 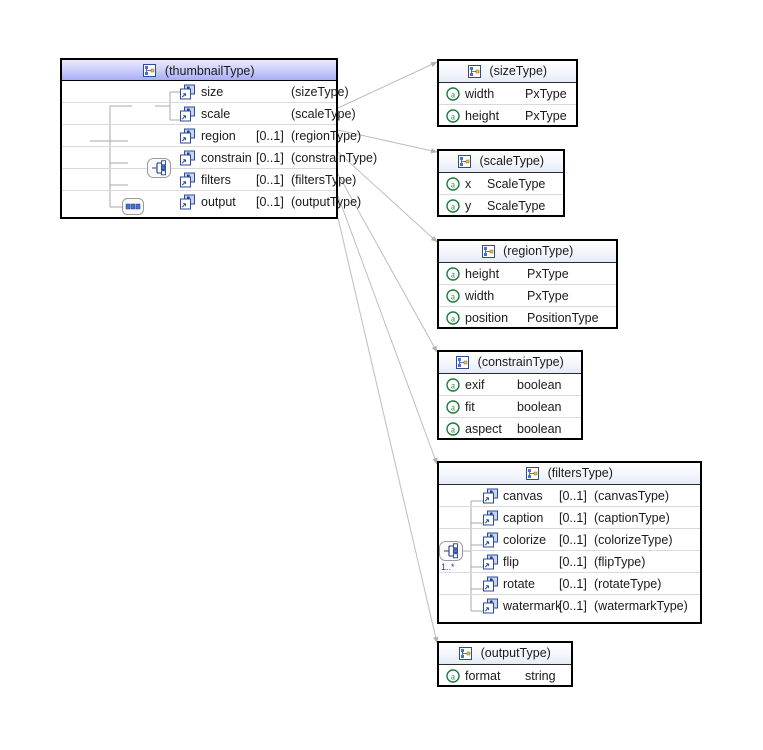 I want to click on link-to-filtersType, so click(x=387, y=330).